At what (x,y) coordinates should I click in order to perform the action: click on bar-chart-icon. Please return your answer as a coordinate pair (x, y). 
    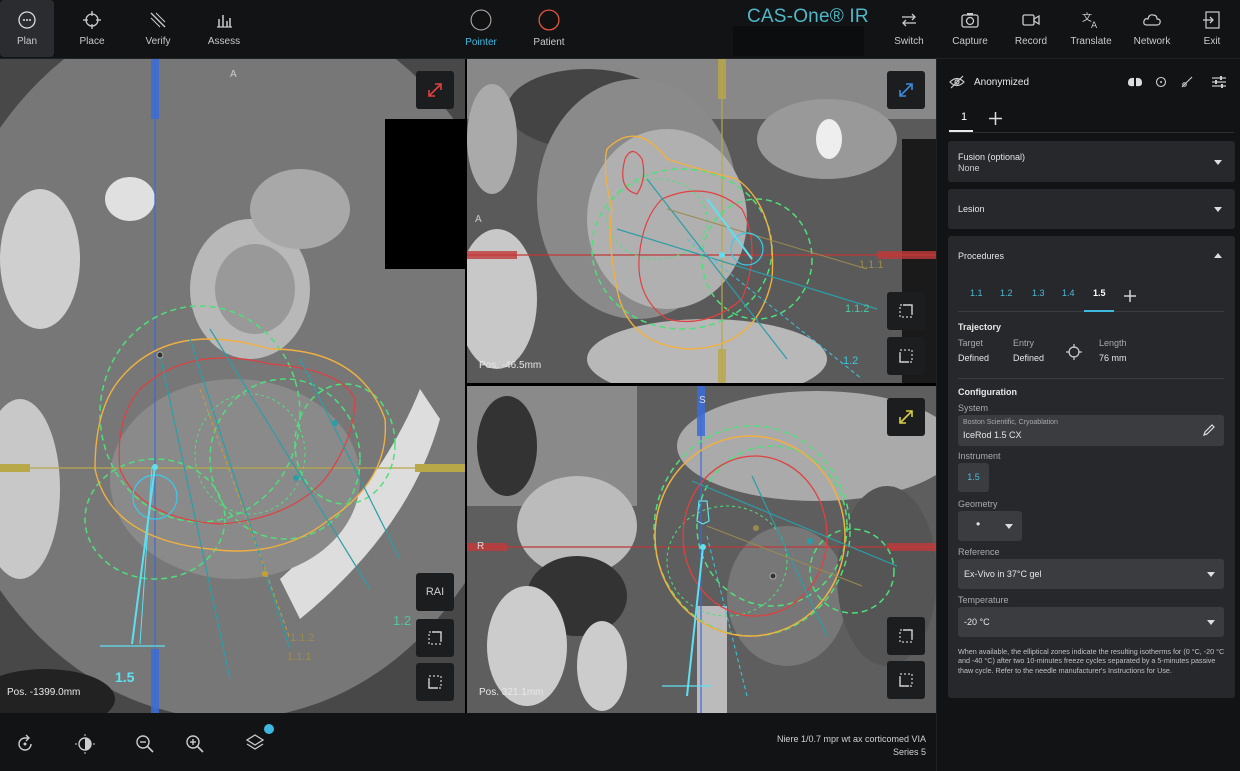
    Looking at the image, I should click on (224, 21).